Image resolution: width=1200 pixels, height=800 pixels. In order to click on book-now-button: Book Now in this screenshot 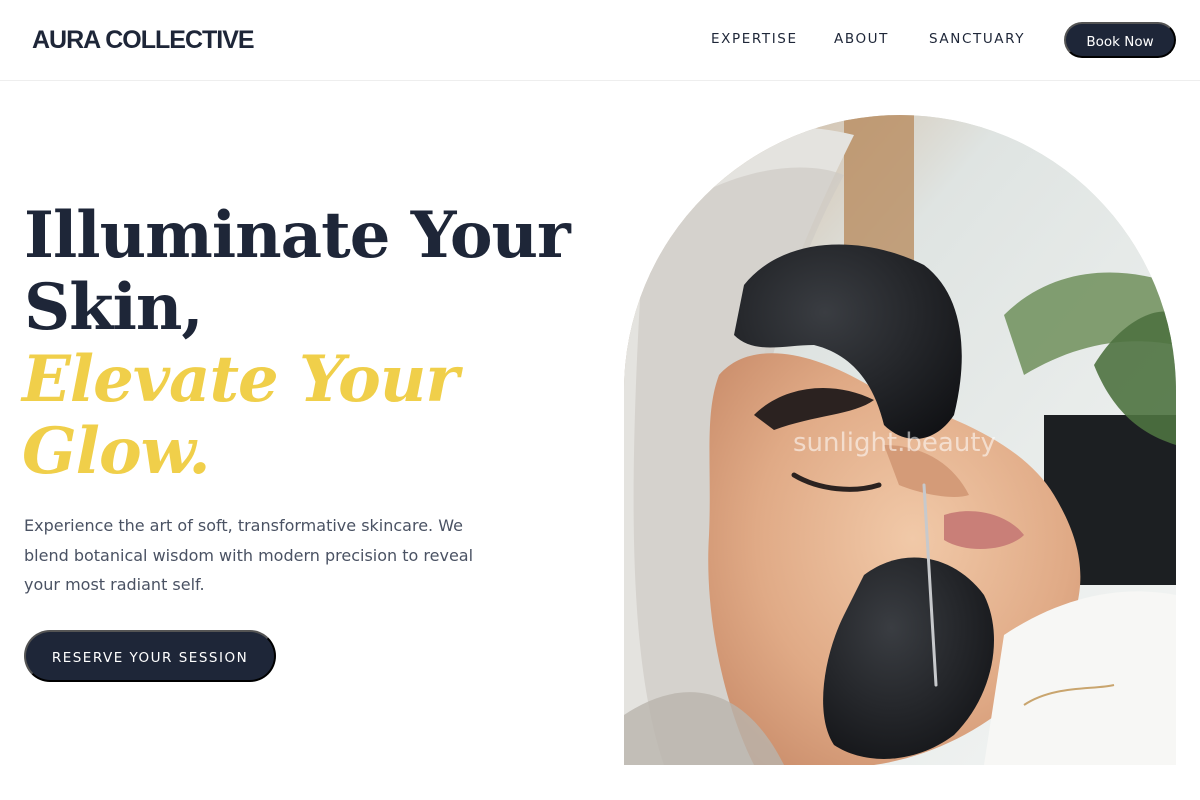, I will do `click(1120, 40)`.